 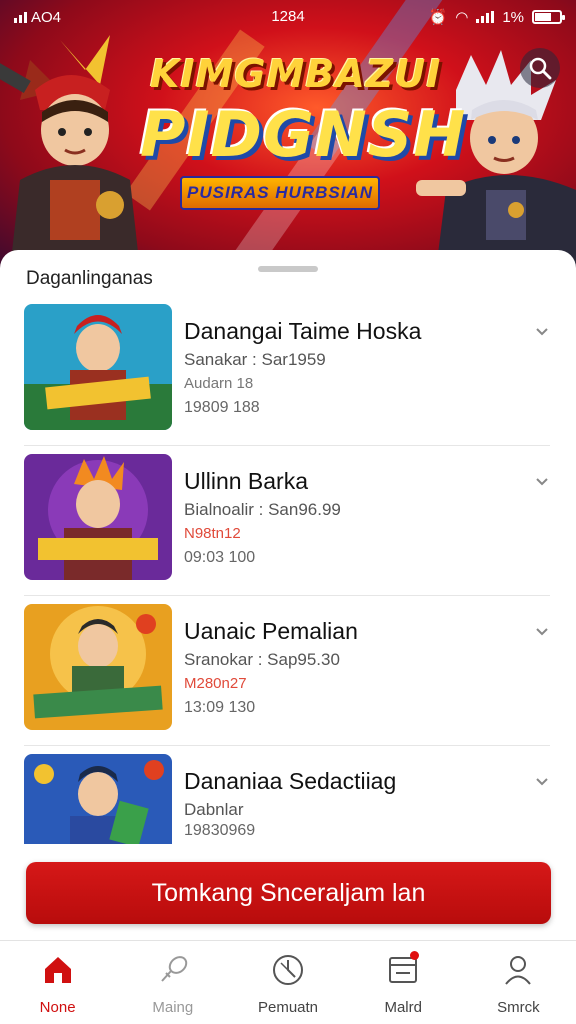 What do you see at coordinates (518, 1007) in the screenshot?
I see `nav-label: Smrck` at bounding box center [518, 1007].